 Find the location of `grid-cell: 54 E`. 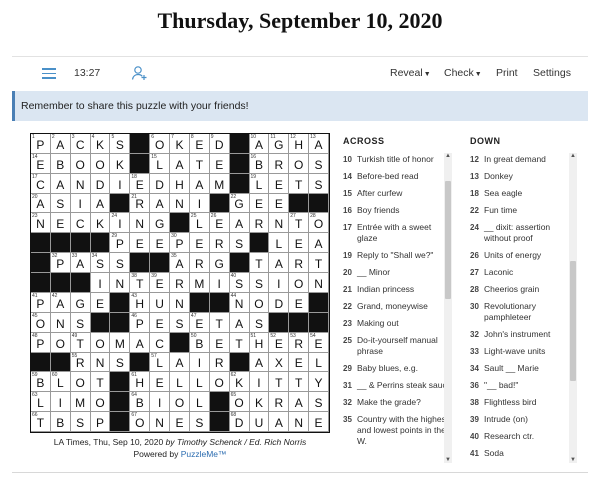

grid-cell: 54 E is located at coordinates (319, 342).